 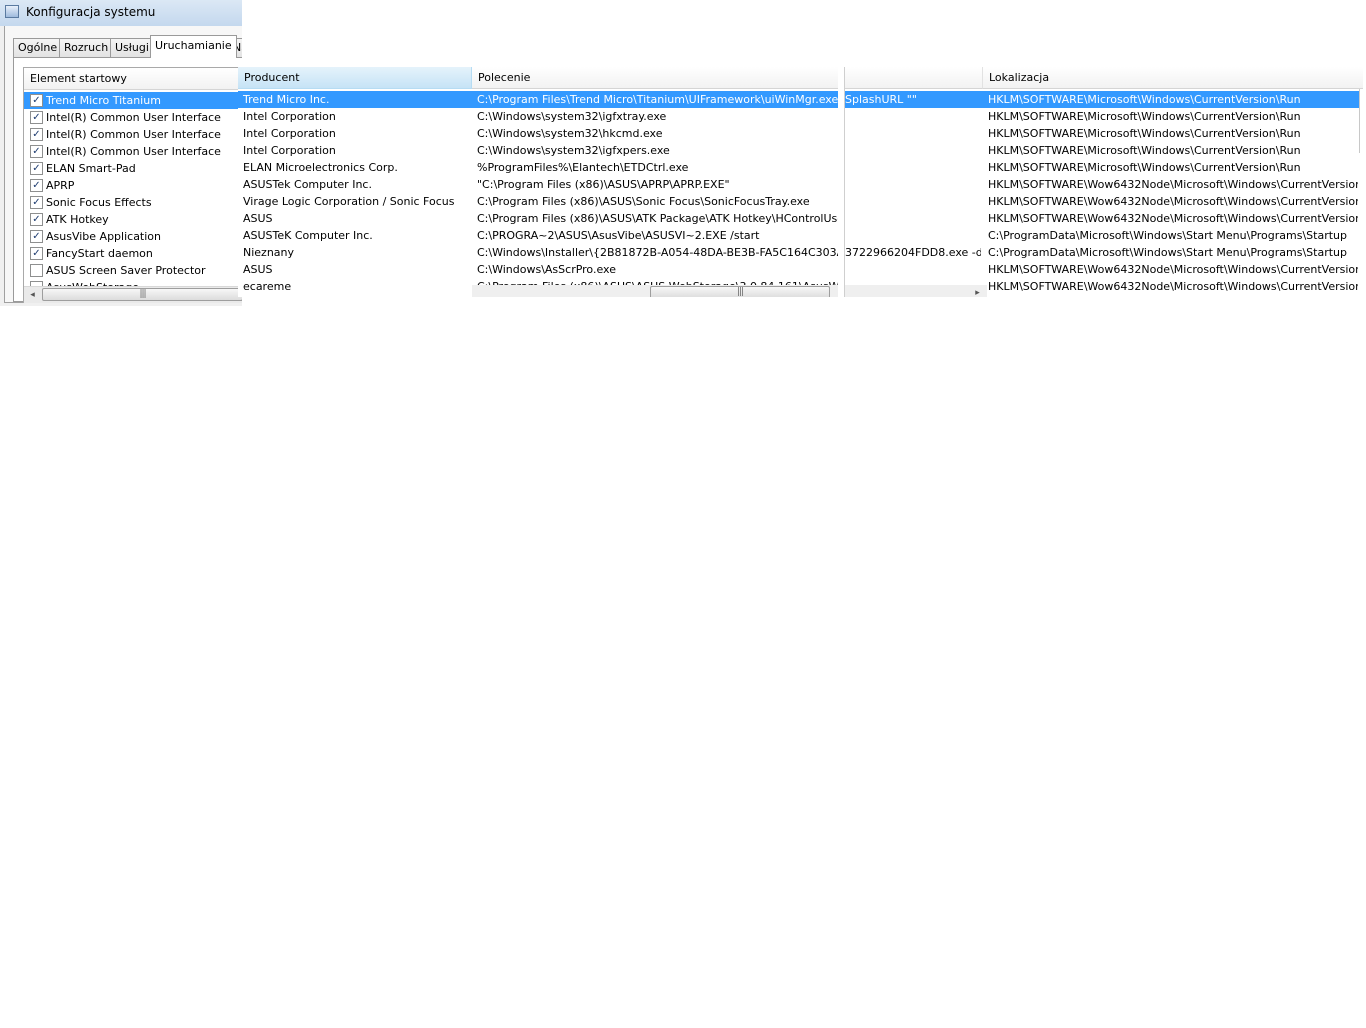 I want to click on element-name: ELAN Smart-Pad, so click(x=91, y=168).